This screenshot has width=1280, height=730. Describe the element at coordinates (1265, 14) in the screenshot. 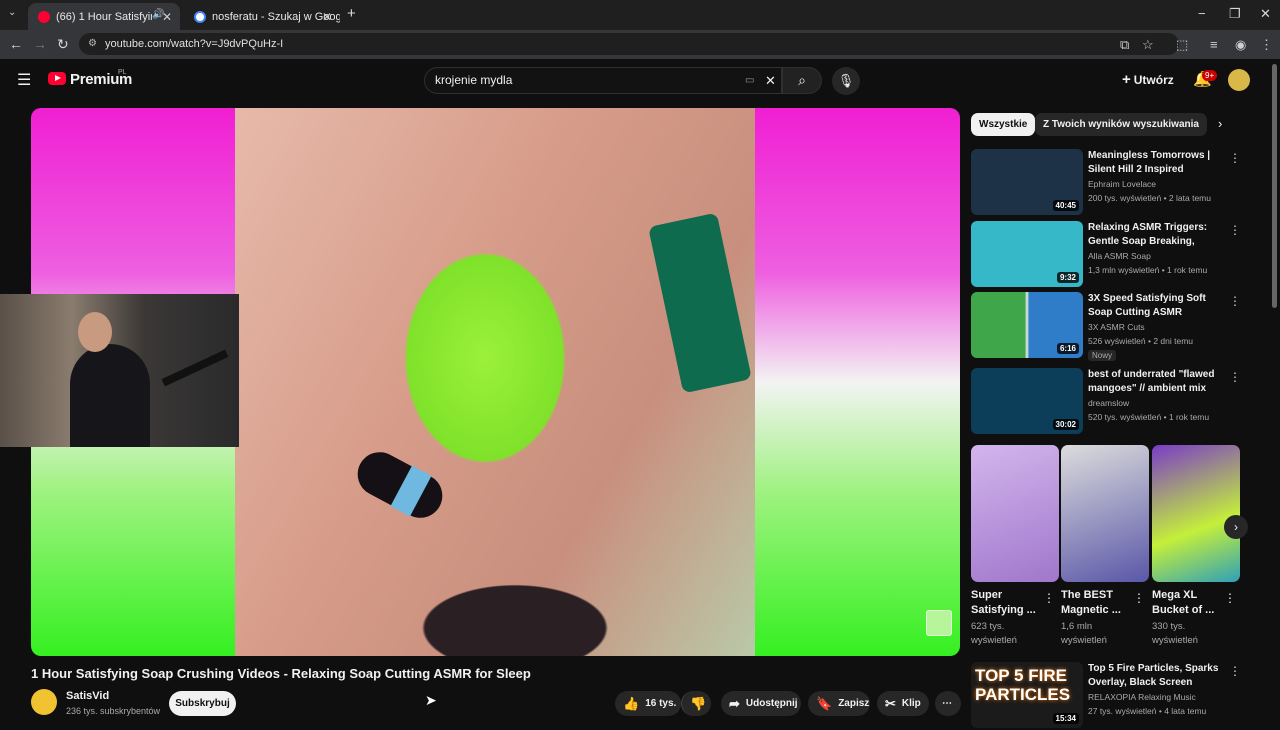

I see `close-window-icon: ✕` at that location.